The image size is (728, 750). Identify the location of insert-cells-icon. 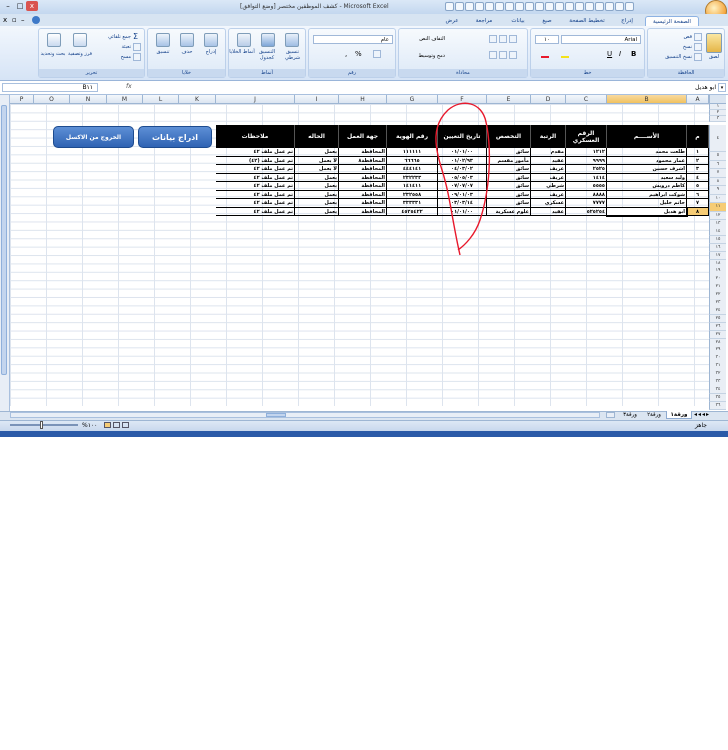
(211, 40).